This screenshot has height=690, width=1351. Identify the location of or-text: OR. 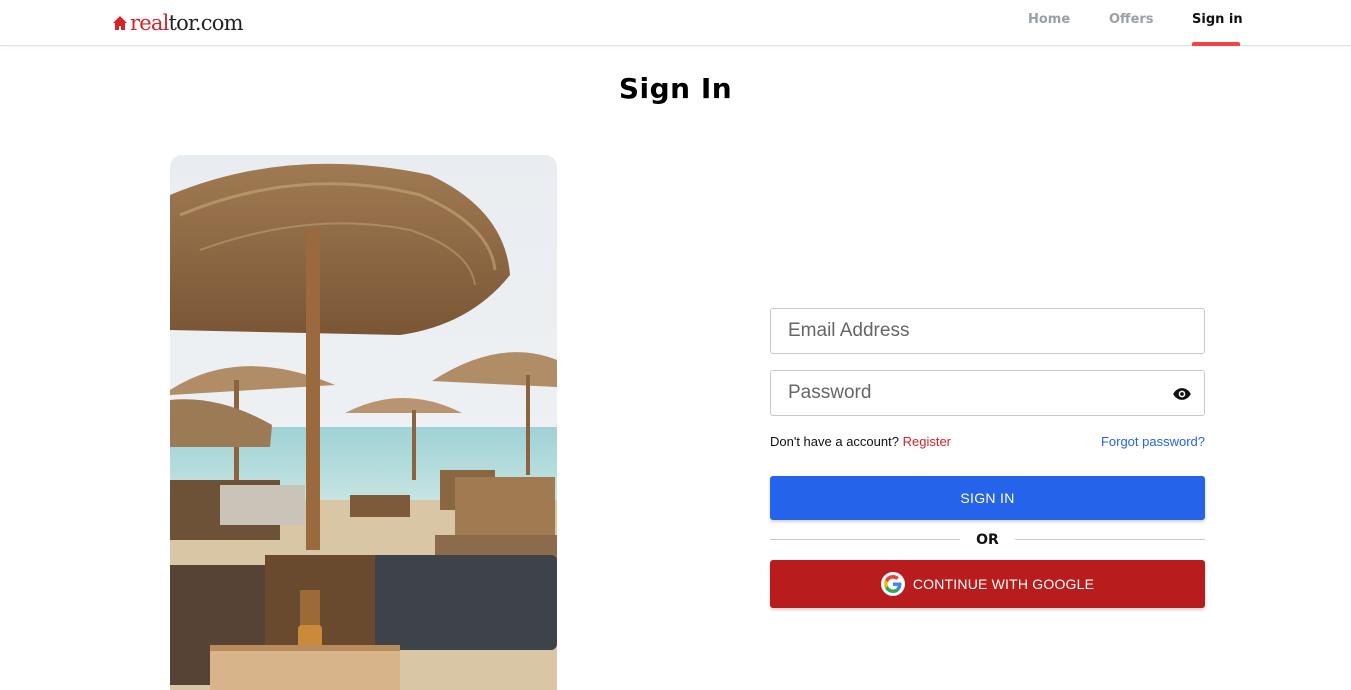
(987, 540).